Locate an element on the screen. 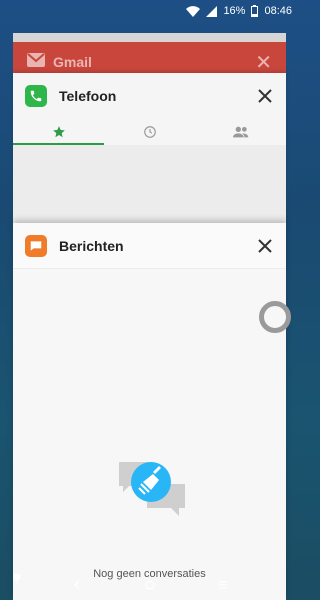  close-telefoon-button is located at coordinates (265, 96).